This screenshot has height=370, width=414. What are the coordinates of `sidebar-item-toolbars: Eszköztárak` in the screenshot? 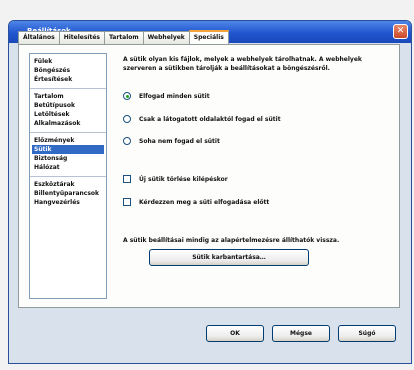 It's located at (68, 184).